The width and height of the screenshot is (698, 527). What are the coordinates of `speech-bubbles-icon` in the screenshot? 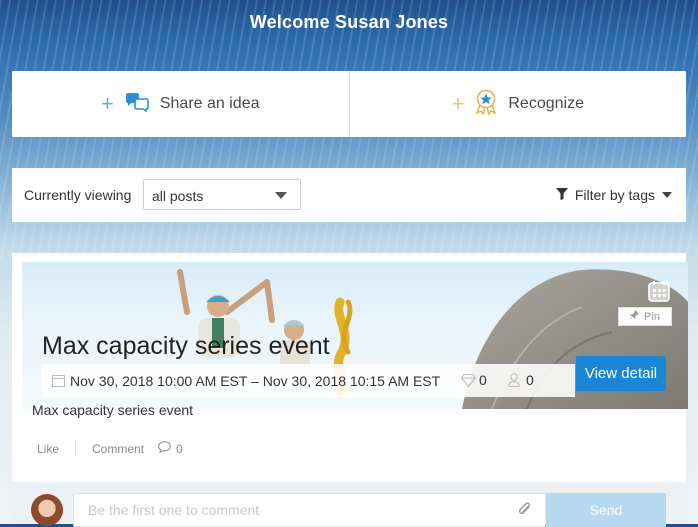 It's located at (137, 104).